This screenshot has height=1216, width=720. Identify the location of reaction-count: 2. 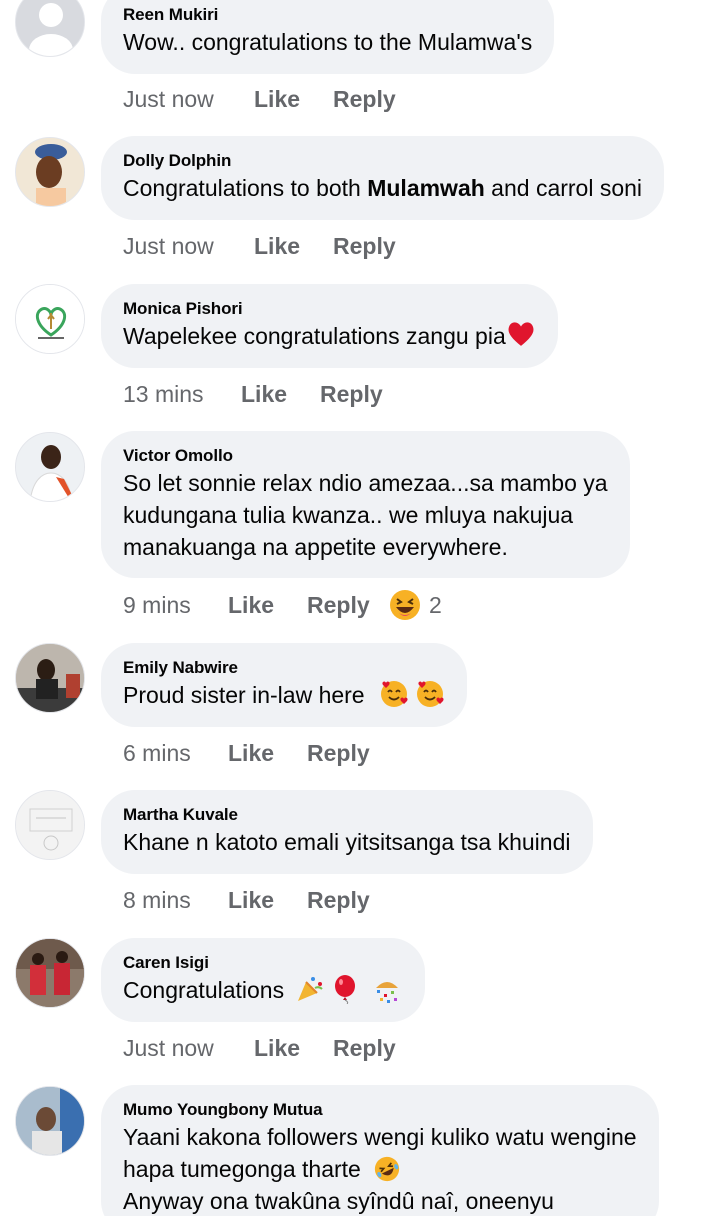
(435, 604).